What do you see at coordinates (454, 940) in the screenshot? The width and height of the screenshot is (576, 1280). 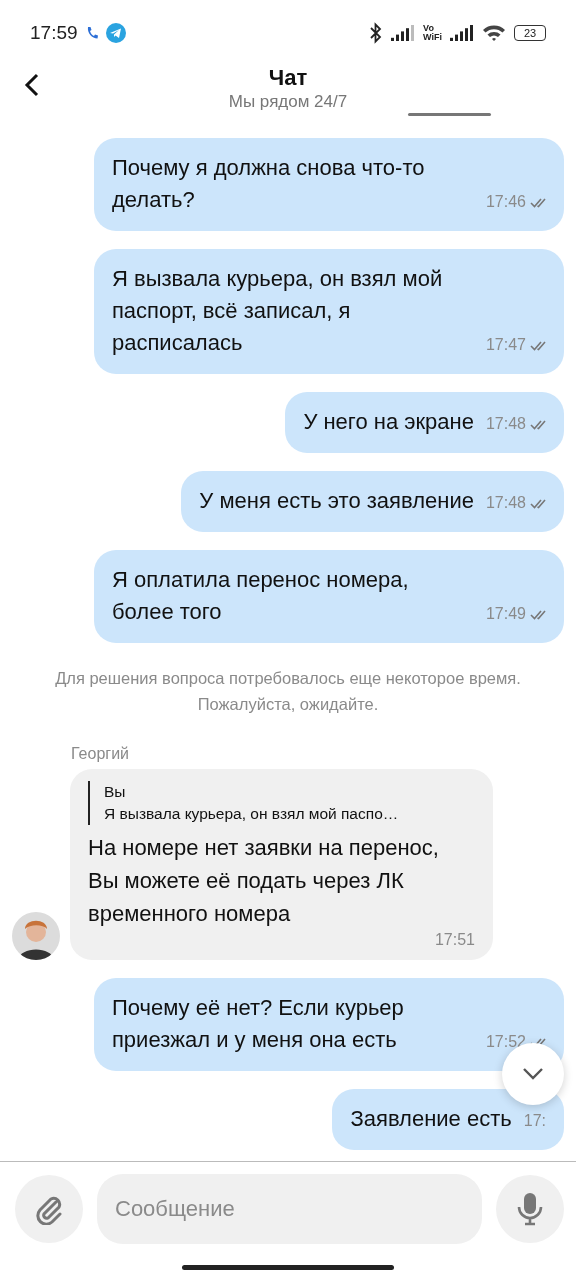 I see `message-time: 17:51` at bounding box center [454, 940].